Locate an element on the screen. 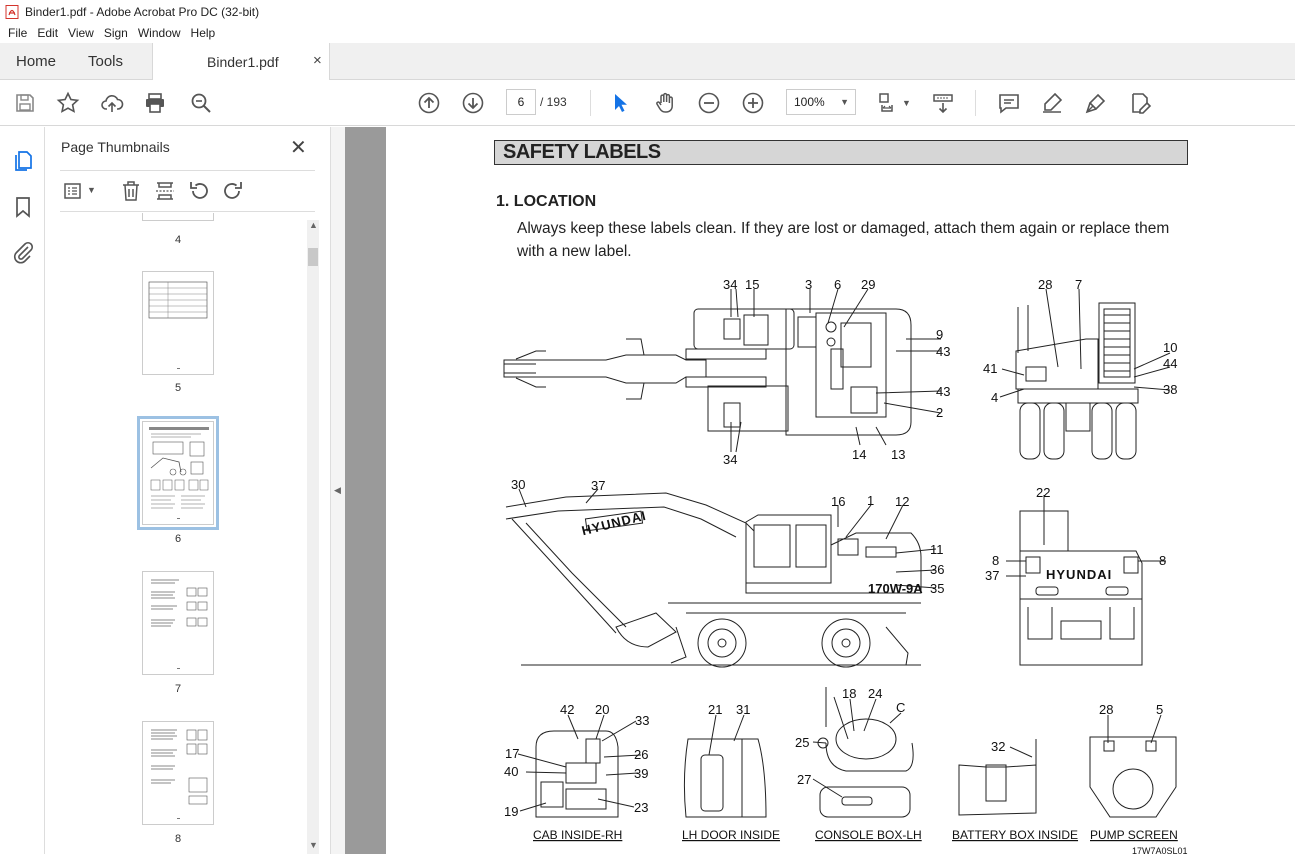  zoom-level-select: 100% ▼ is located at coordinates (821, 102).